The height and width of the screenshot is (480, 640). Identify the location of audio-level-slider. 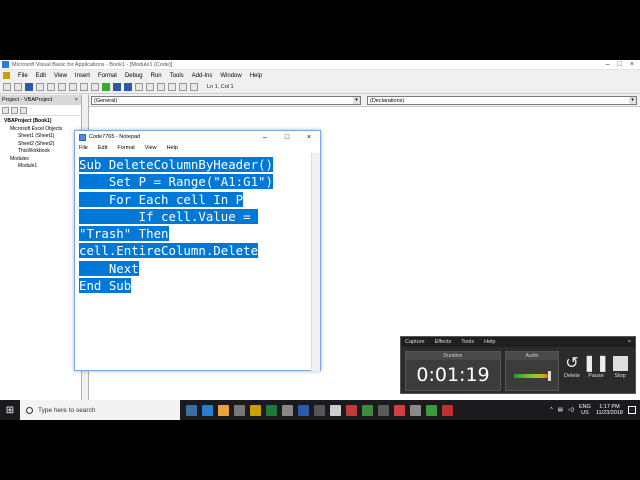
(549, 376).